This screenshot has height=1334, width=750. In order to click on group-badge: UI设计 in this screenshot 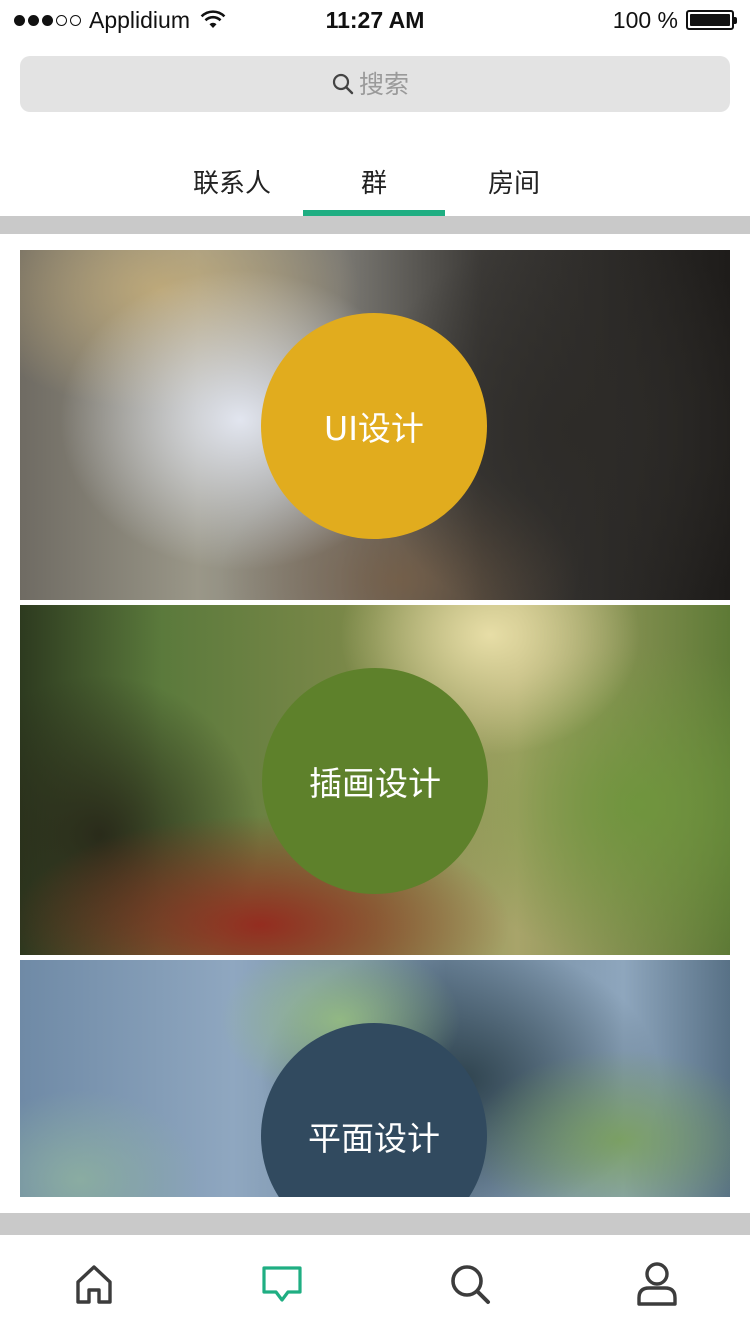, I will do `click(374, 426)`.